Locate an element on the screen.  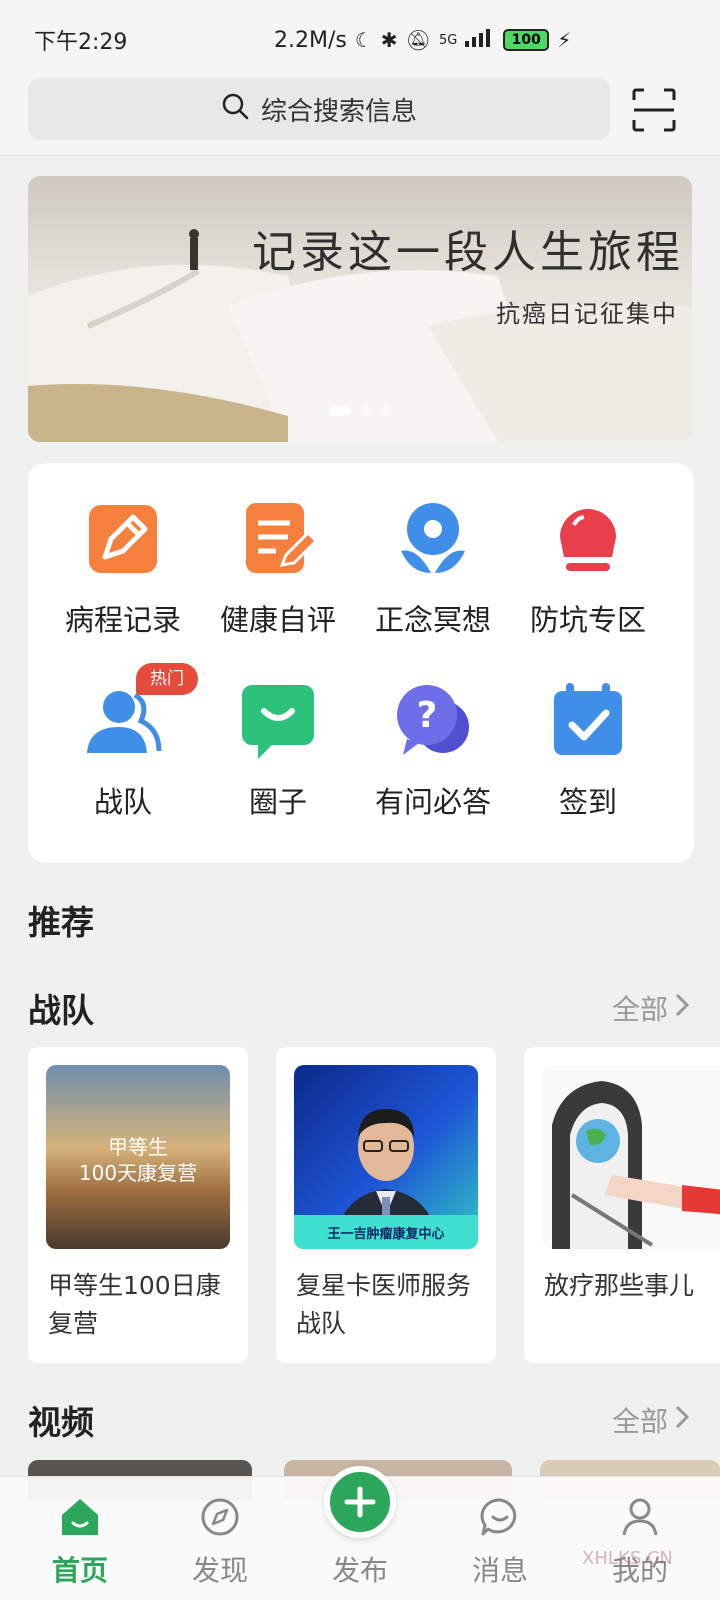
banner-title: 记录这一段人生旅程 is located at coordinates (468, 252).